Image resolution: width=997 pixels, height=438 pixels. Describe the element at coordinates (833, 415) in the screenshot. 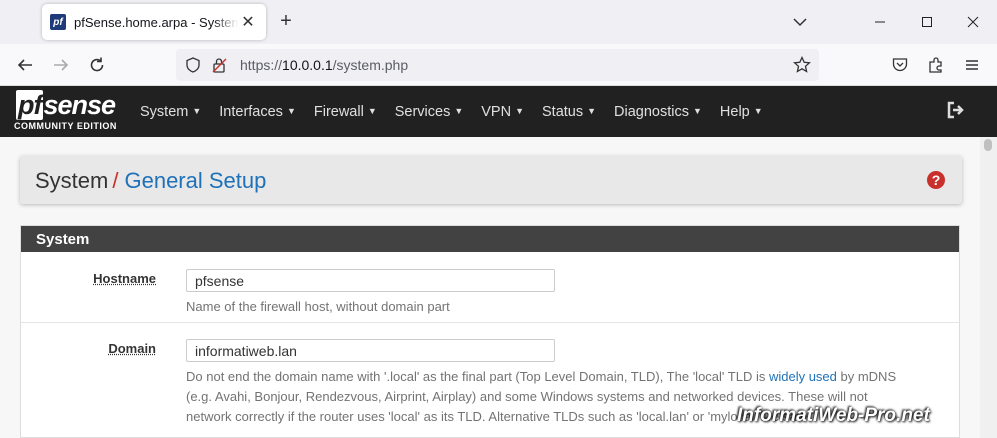

I see `watermark: InformatiWeb-Pro.net` at that location.